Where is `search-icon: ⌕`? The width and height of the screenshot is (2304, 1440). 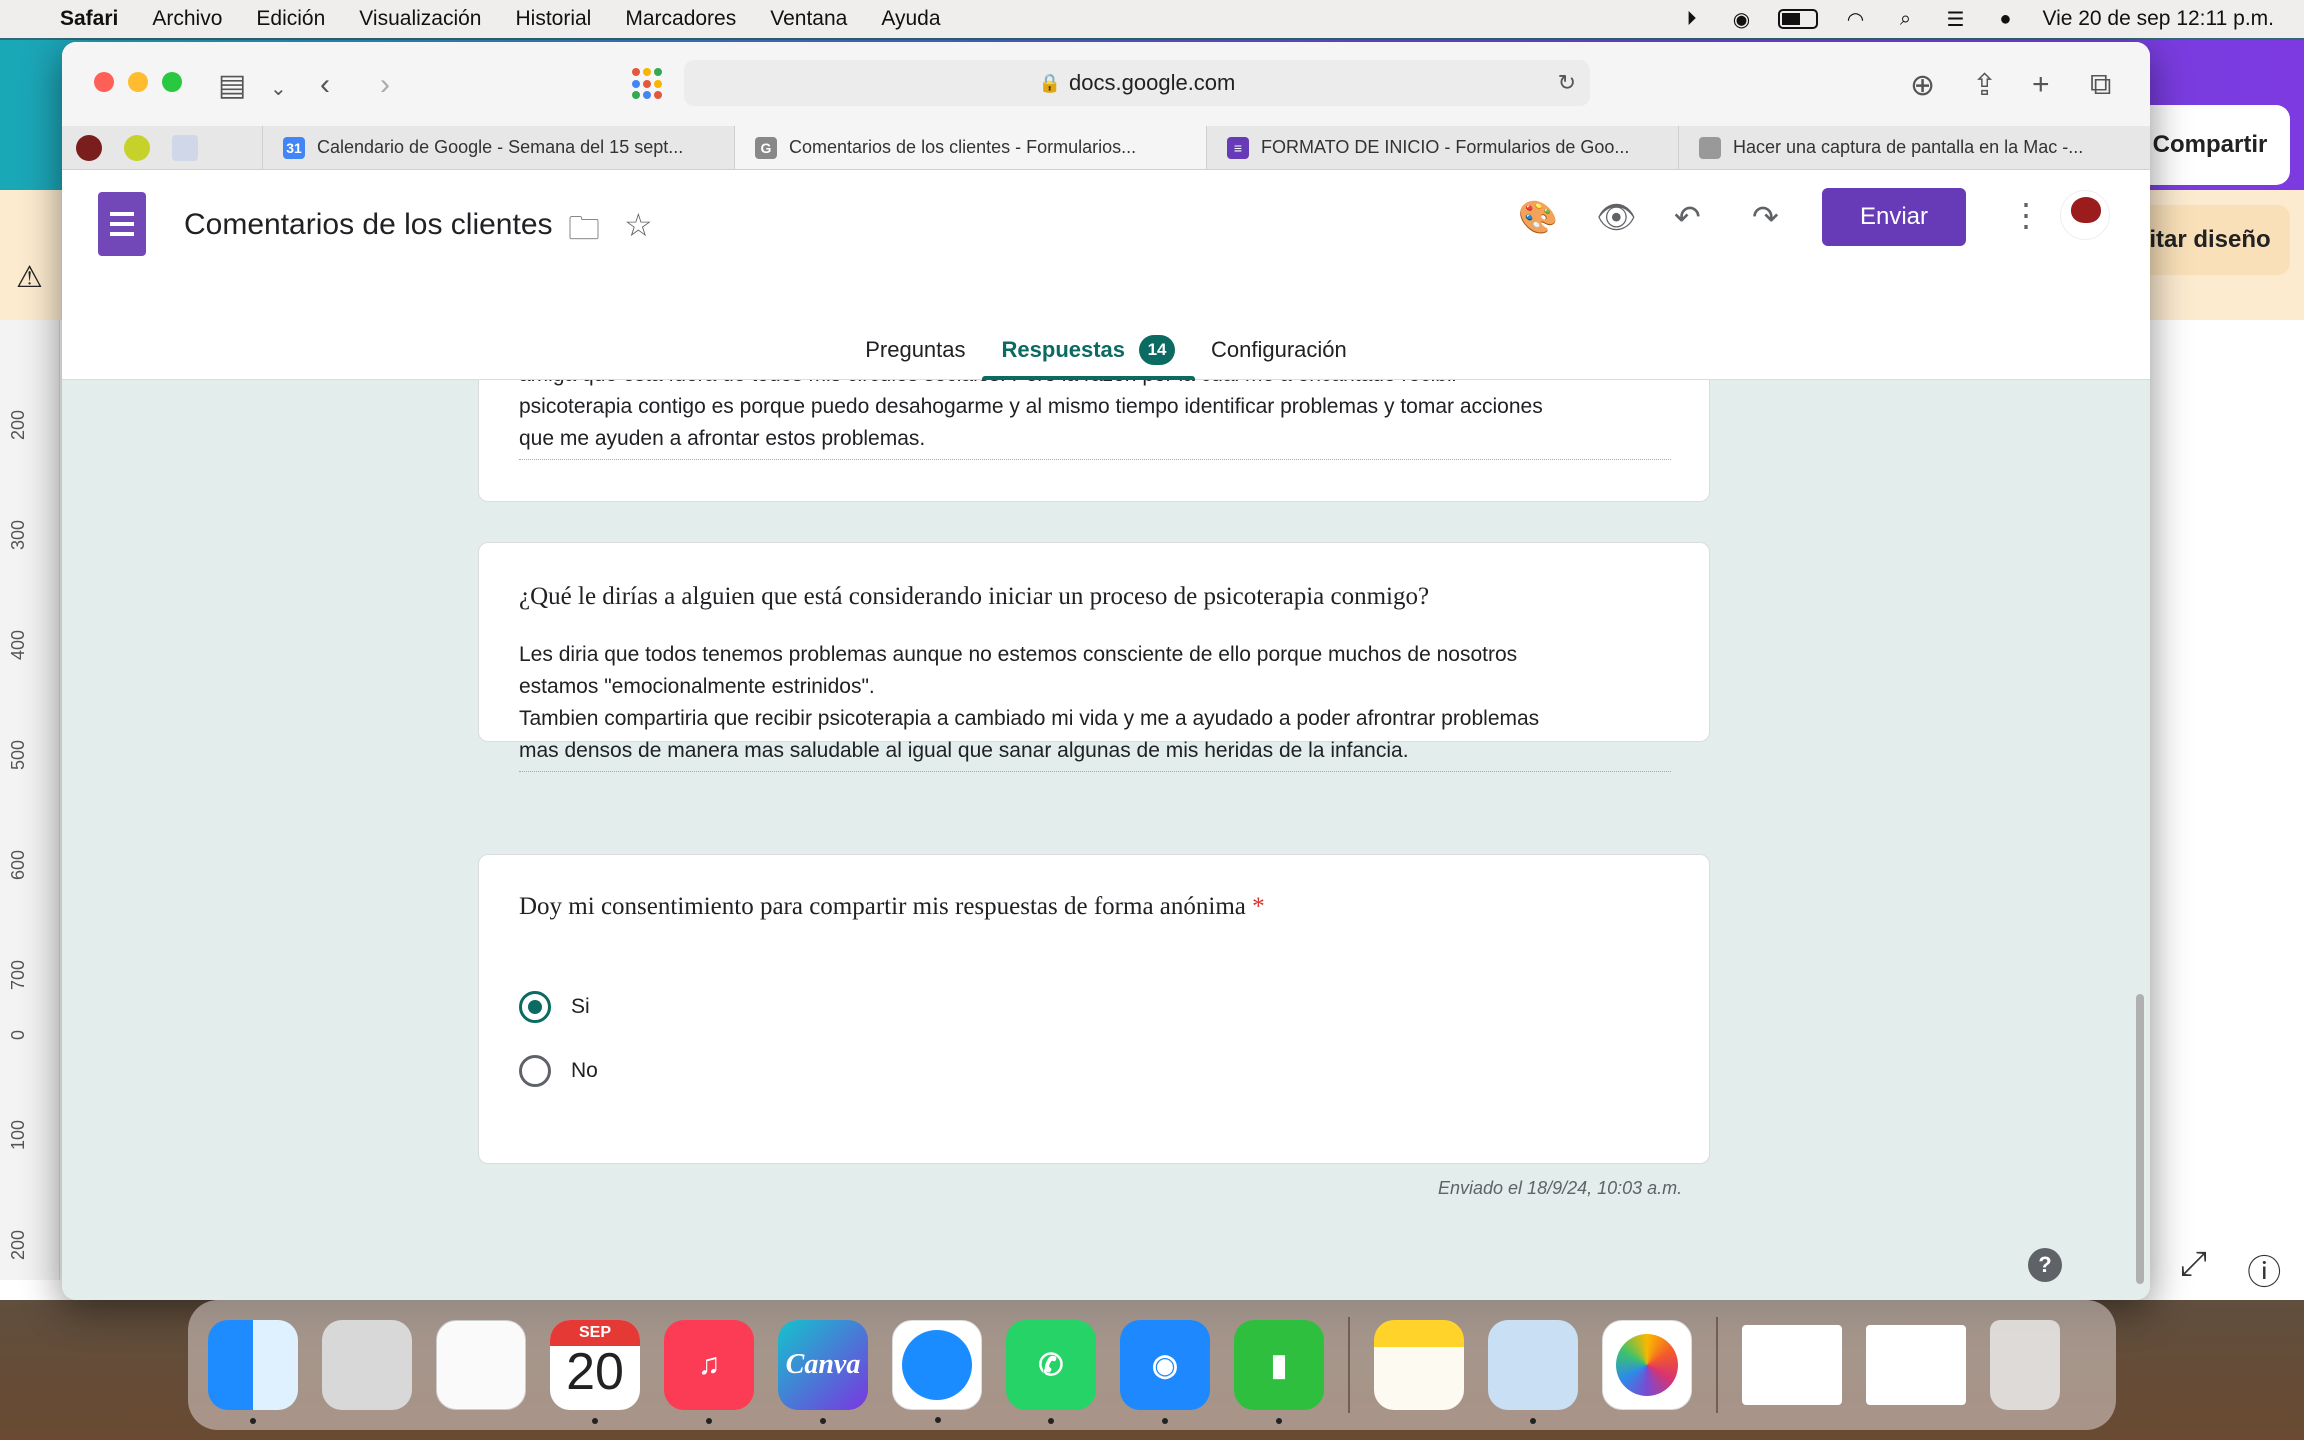 search-icon: ⌕ is located at coordinates (1905, 19).